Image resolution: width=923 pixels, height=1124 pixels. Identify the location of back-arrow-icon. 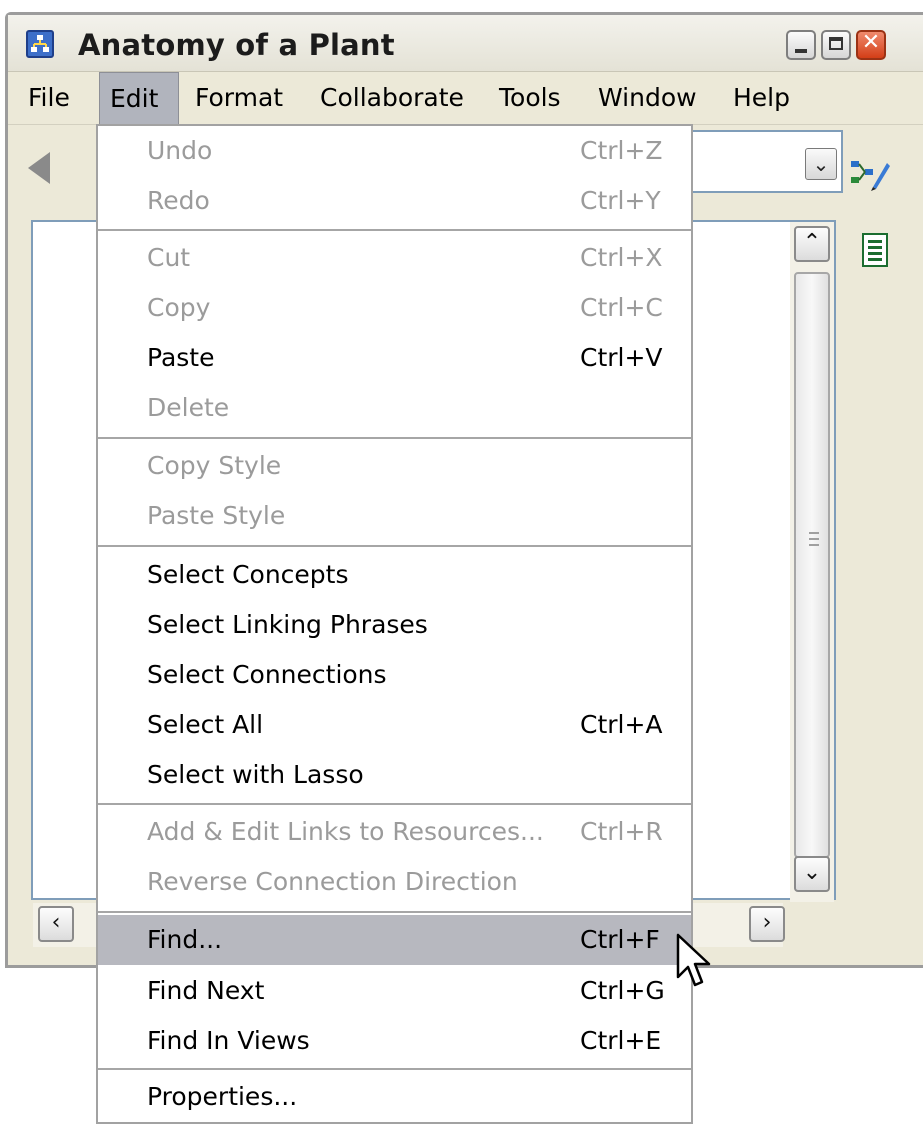
(39, 168).